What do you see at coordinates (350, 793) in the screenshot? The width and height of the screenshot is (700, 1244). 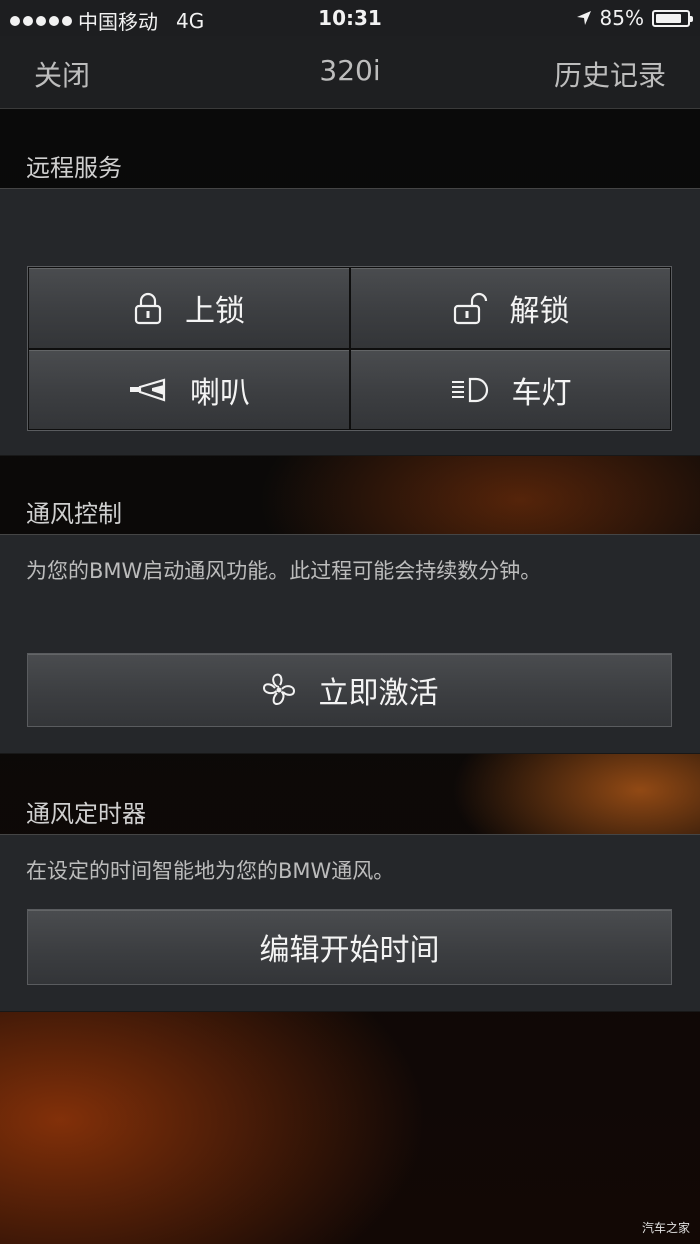 I see `ventilation-timer-header: 通风定时器` at bounding box center [350, 793].